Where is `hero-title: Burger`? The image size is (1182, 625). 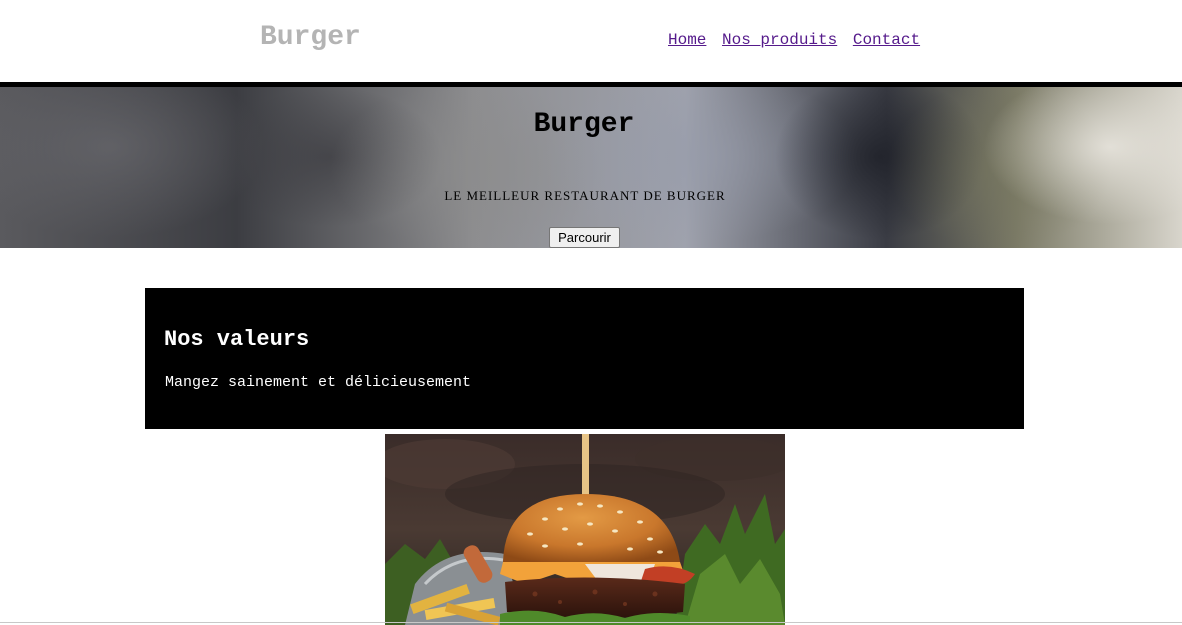
hero-title: Burger is located at coordinates (584, 124).